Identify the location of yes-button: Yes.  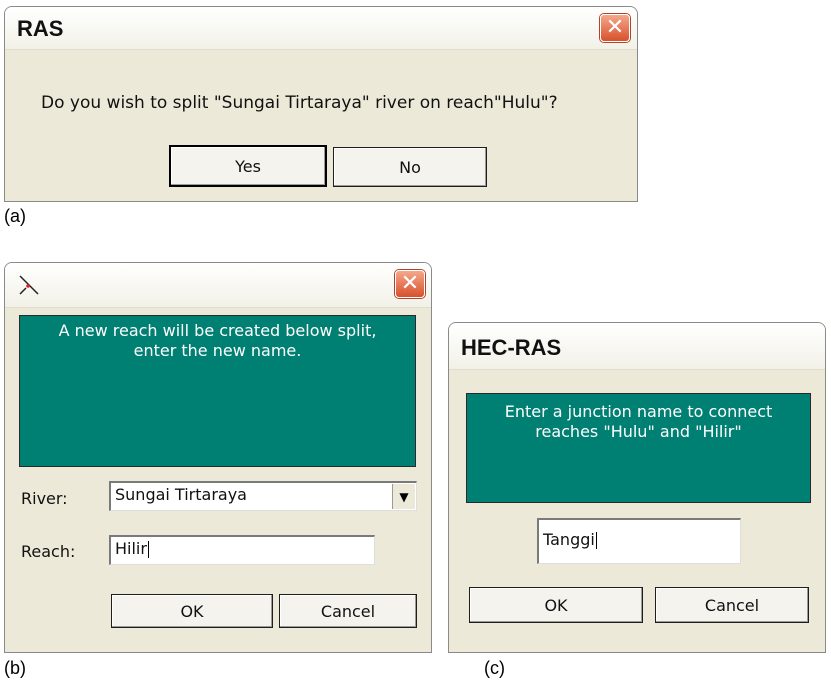
(248, 166).